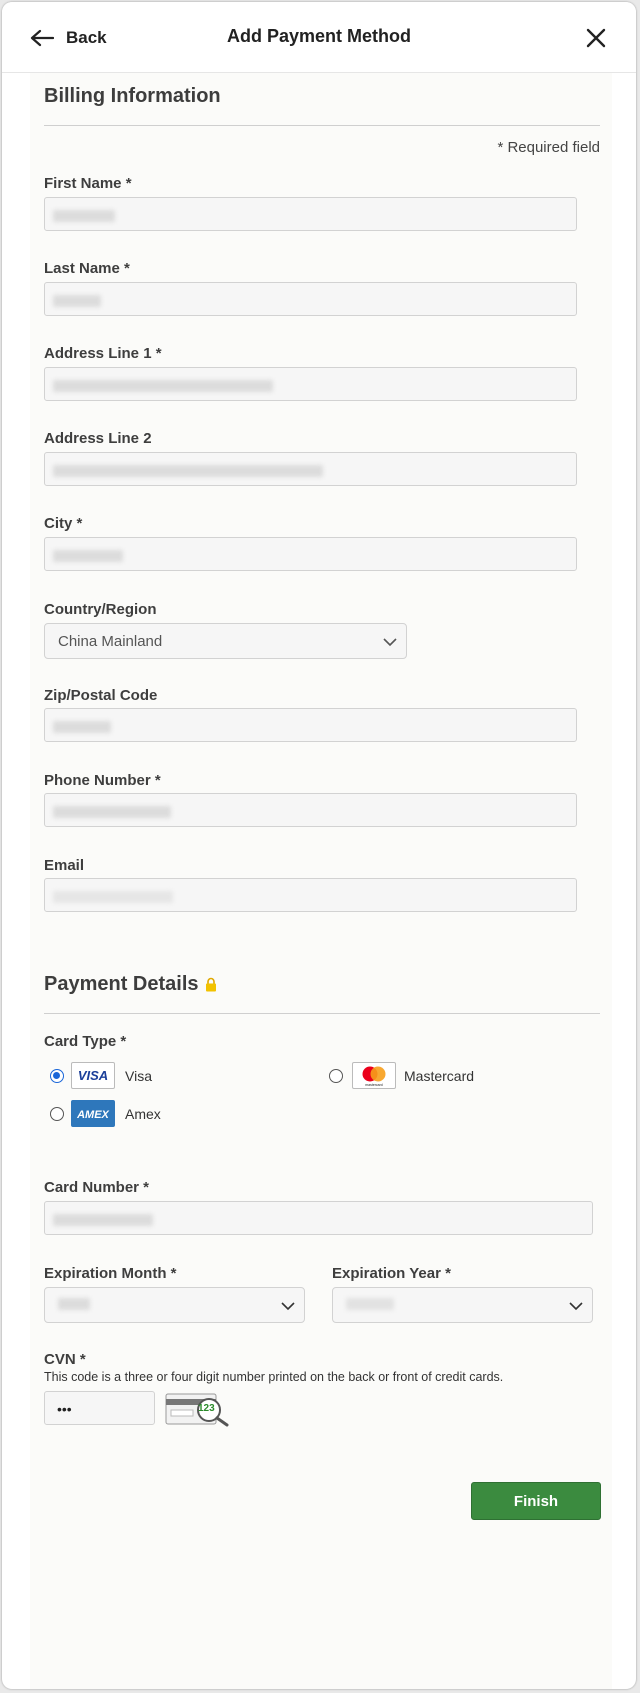 The height and width of the screenshot is (1693, 640). What do you see at coordinates (391, 1273) in the screenshot?
I see `exp-year-label: Expiration Year *` at bounding box center [391, 1273].